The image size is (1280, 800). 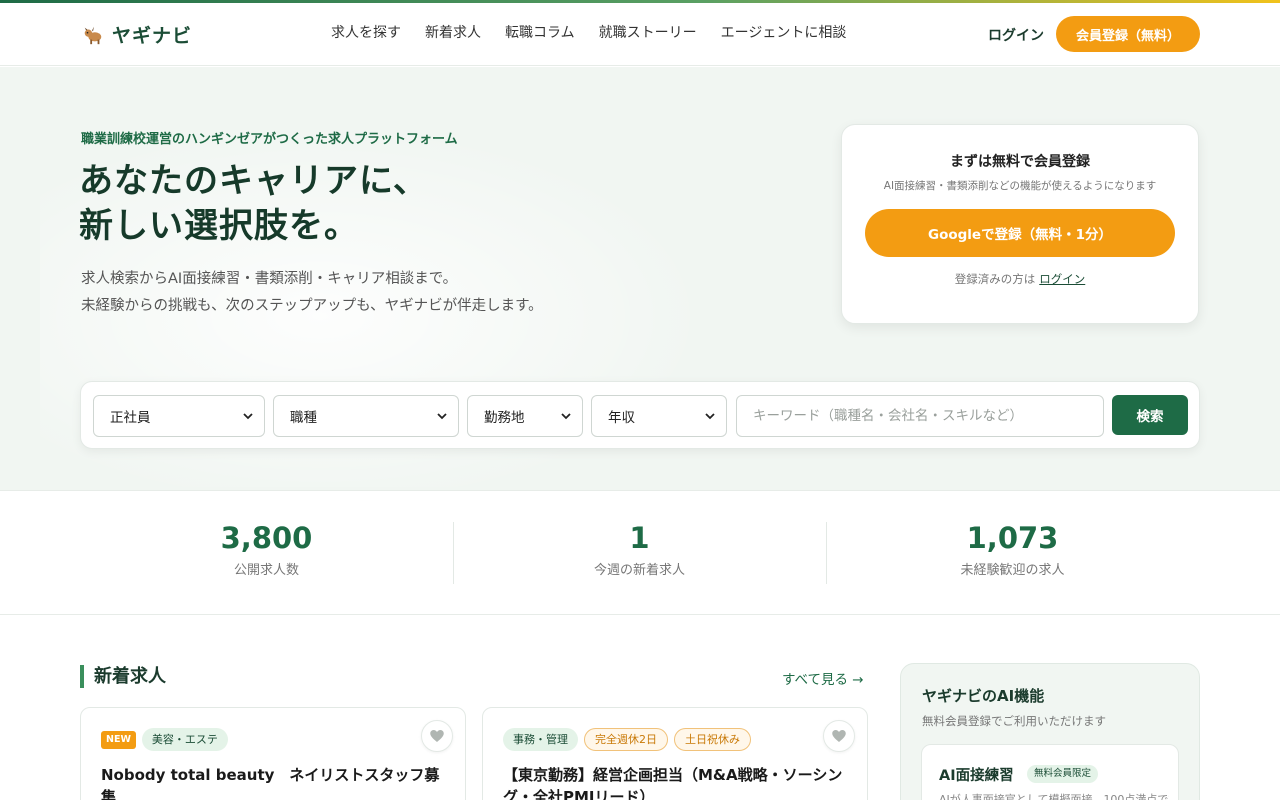 What do you see at coordinates (1014, 721) in the screenshot?
I see `ai-panel-subtitle: 無料会員登録でご利用いただけます` at bounding box center [1014, 721].